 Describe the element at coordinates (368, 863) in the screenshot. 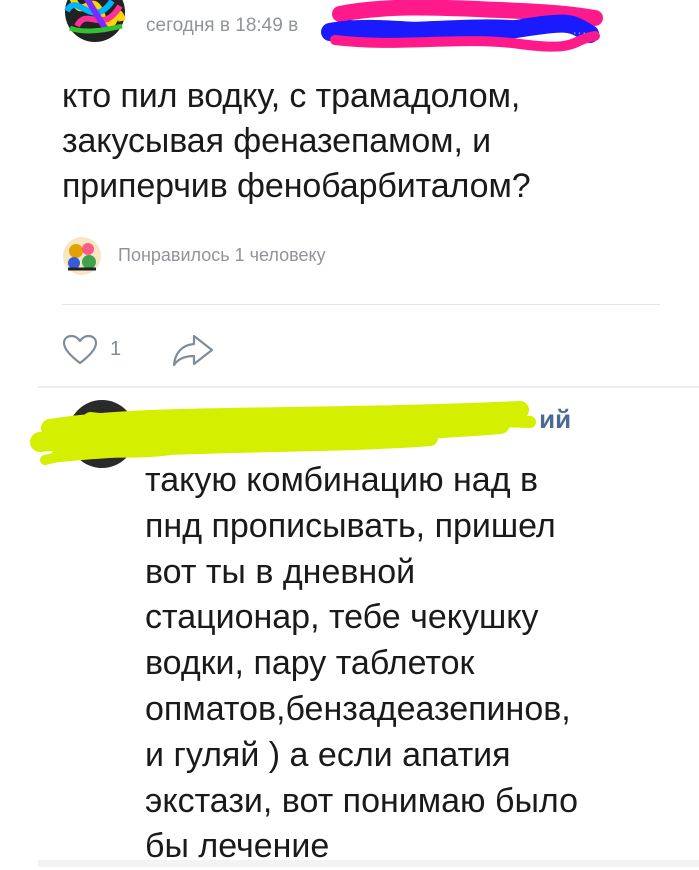

I see `bottom-divider` at that location.